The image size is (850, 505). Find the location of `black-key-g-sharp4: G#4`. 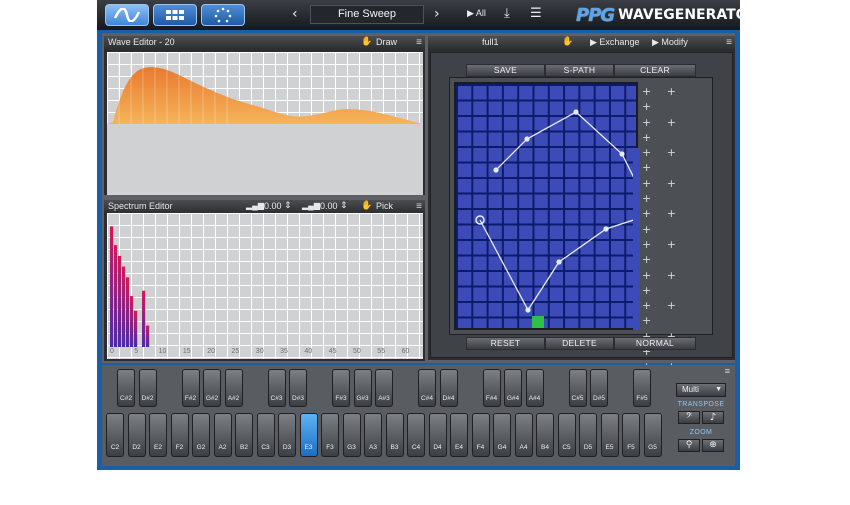

black-key-g-sharp4: G#4 is located at coordinates (513, 388).